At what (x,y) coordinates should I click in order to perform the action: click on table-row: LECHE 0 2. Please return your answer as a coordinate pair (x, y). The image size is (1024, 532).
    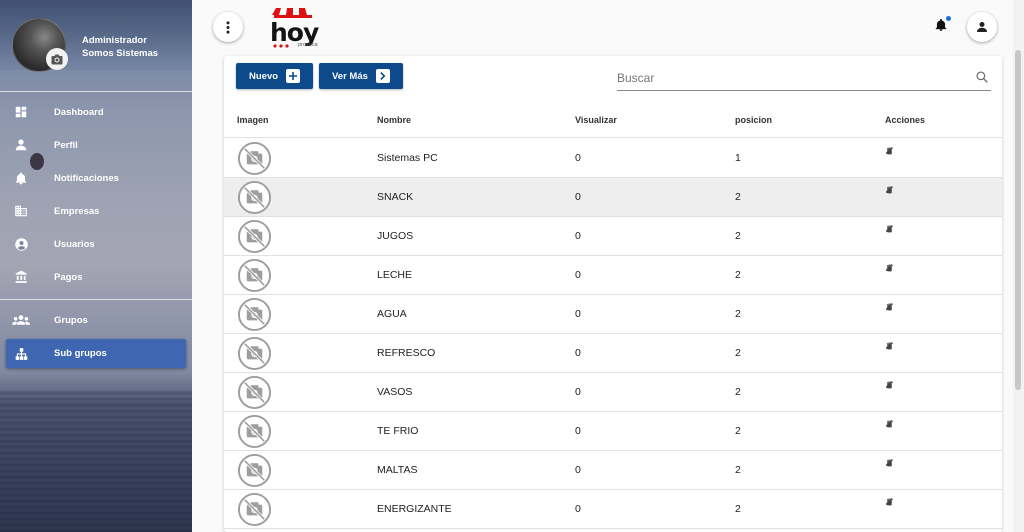
    Looking at the image, I should click on (613, 275).